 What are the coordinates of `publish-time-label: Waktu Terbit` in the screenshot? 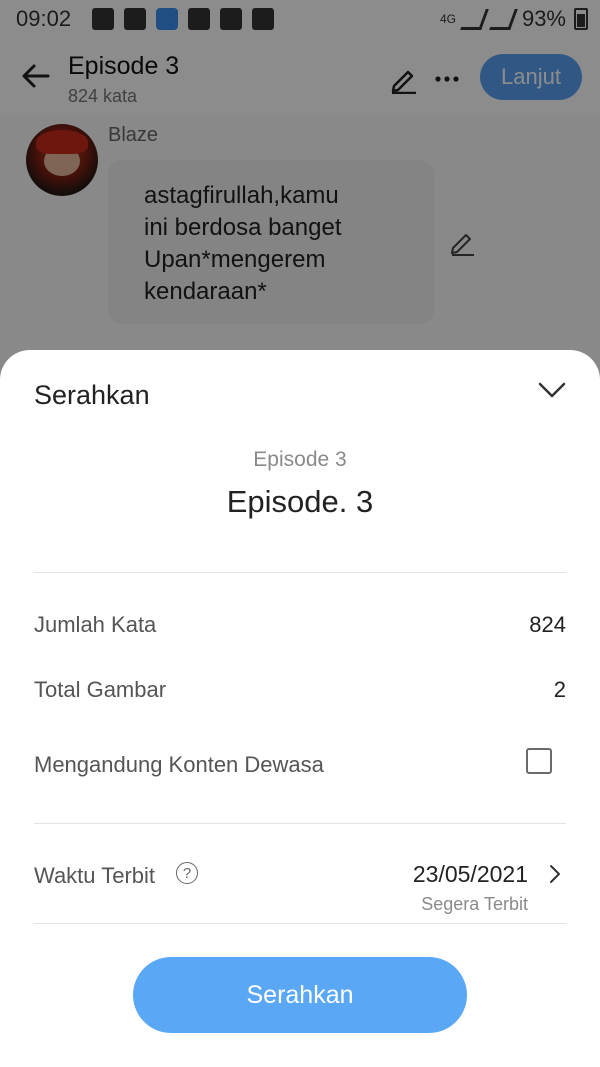 It's located at (95, 875).